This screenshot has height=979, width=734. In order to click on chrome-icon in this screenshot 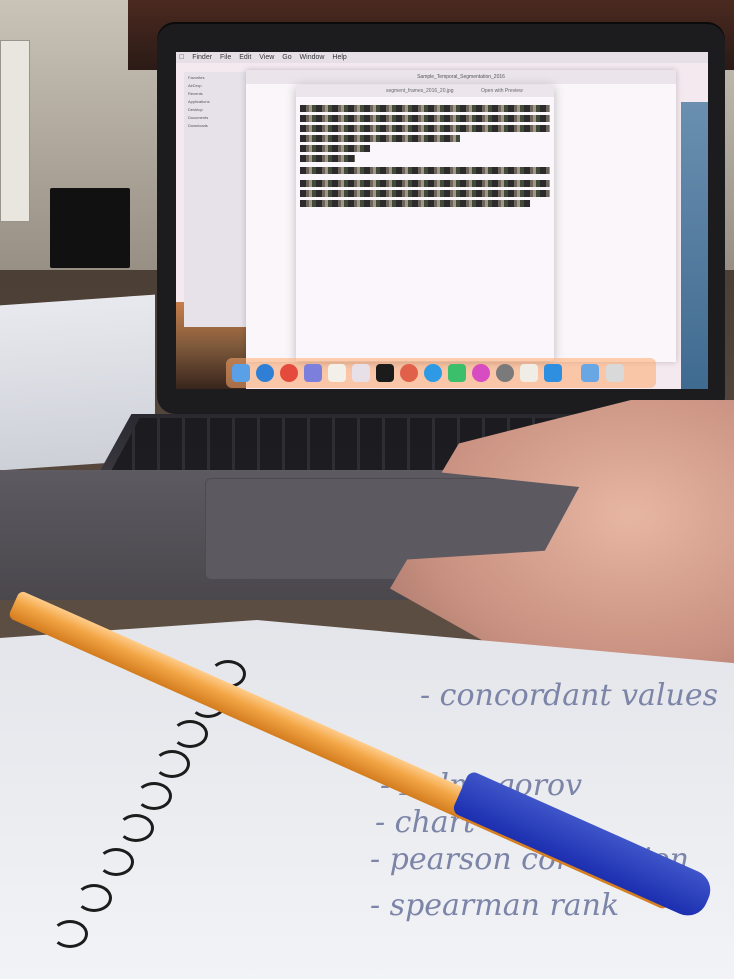, I will do `click(289, 373)`.